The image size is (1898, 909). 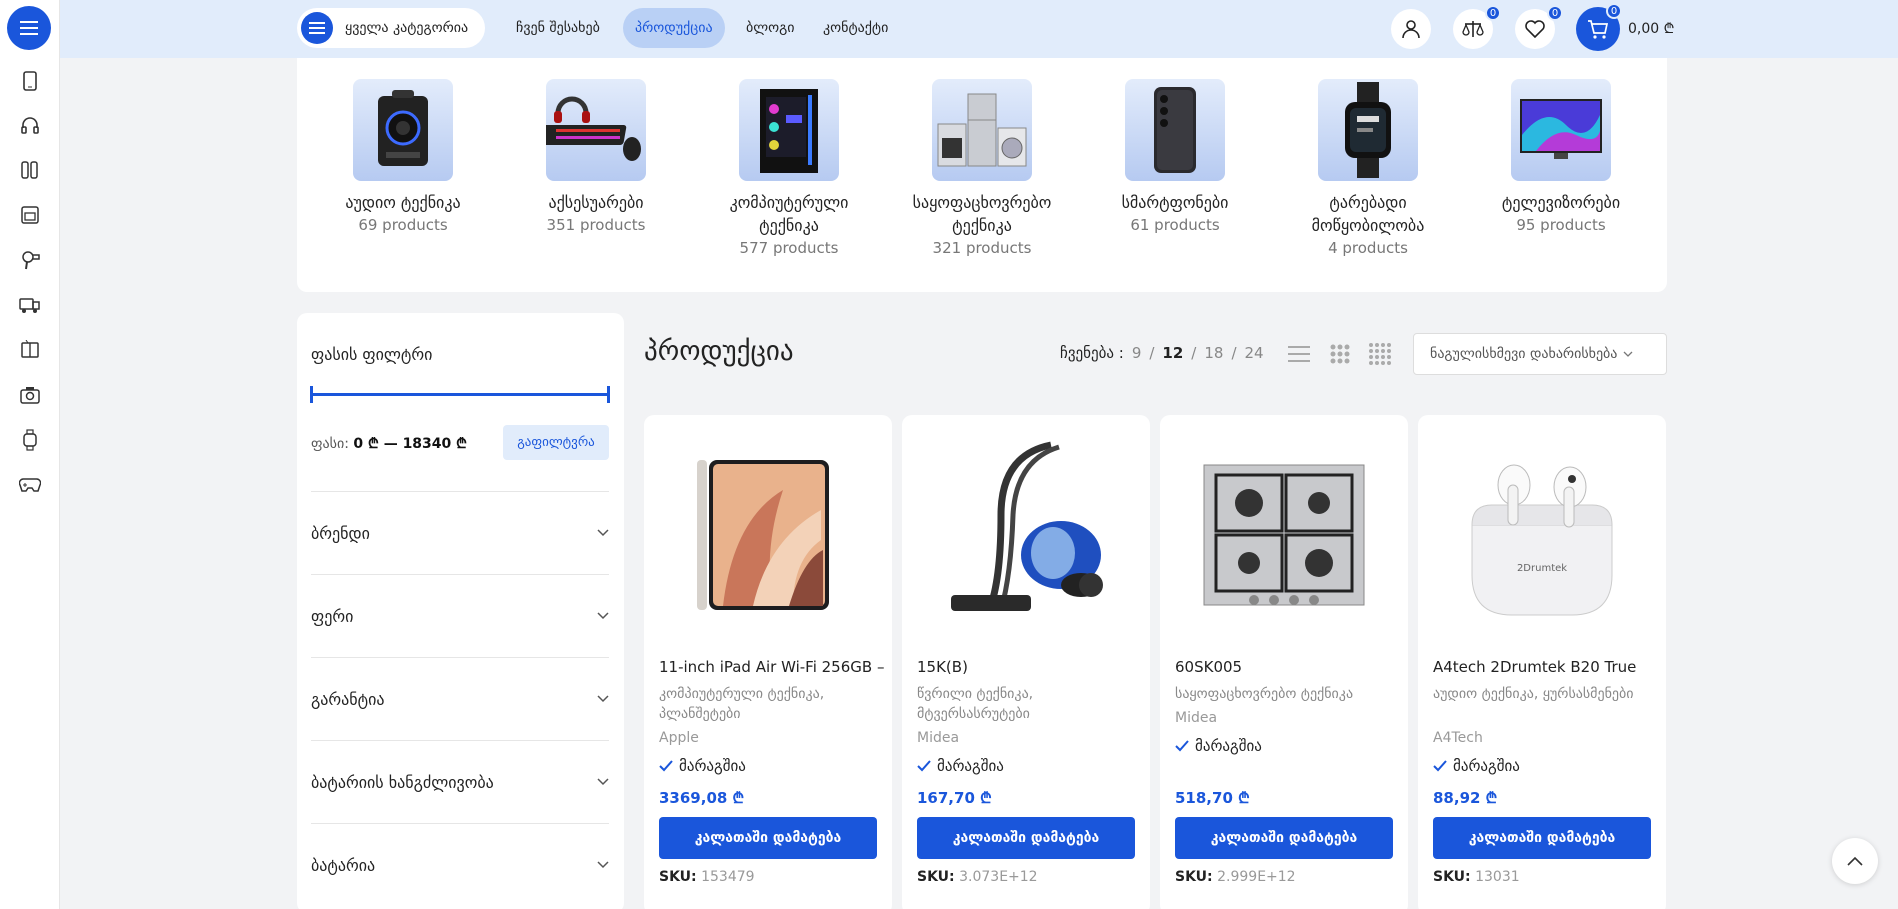 What do you see at coordinates (1175, 158) in the screenshot?
I see `category-card: სმარტფონები 61 products` at bounding box center [1175, 158].